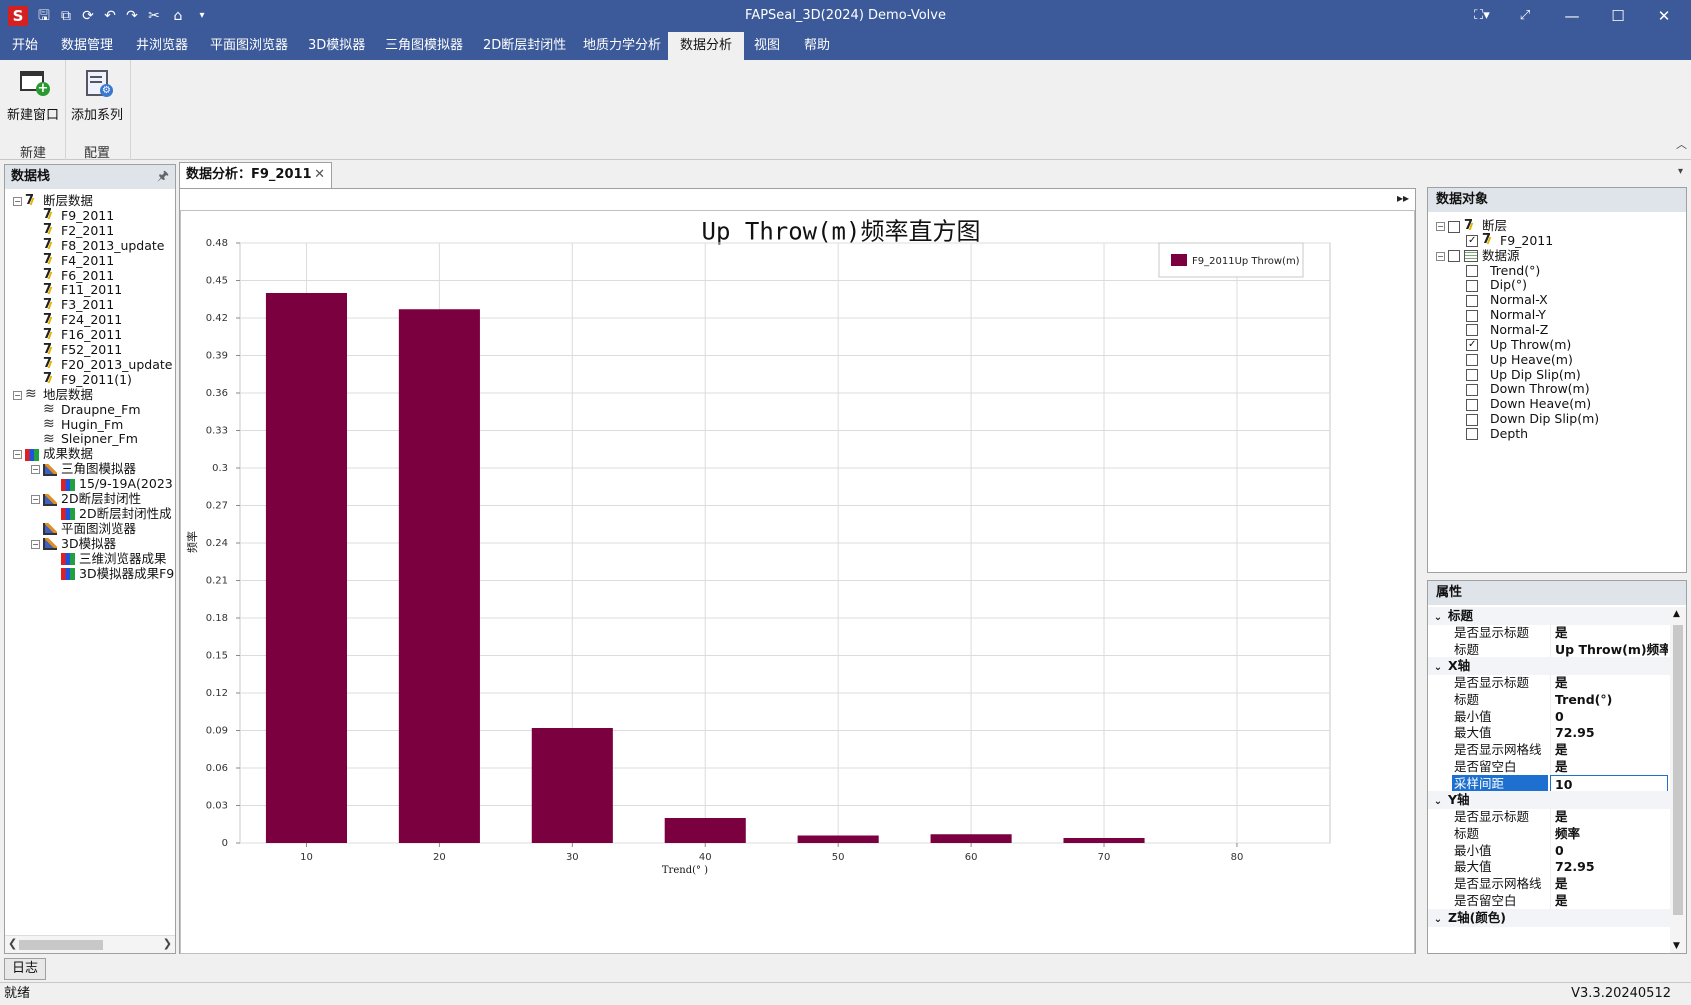 The height and width of the screenshot is (1005, 1691). What do you see at coordinates (25, 46) in the screenshot?
I see `menu-start: 开始` at bounding box center [25, 46].